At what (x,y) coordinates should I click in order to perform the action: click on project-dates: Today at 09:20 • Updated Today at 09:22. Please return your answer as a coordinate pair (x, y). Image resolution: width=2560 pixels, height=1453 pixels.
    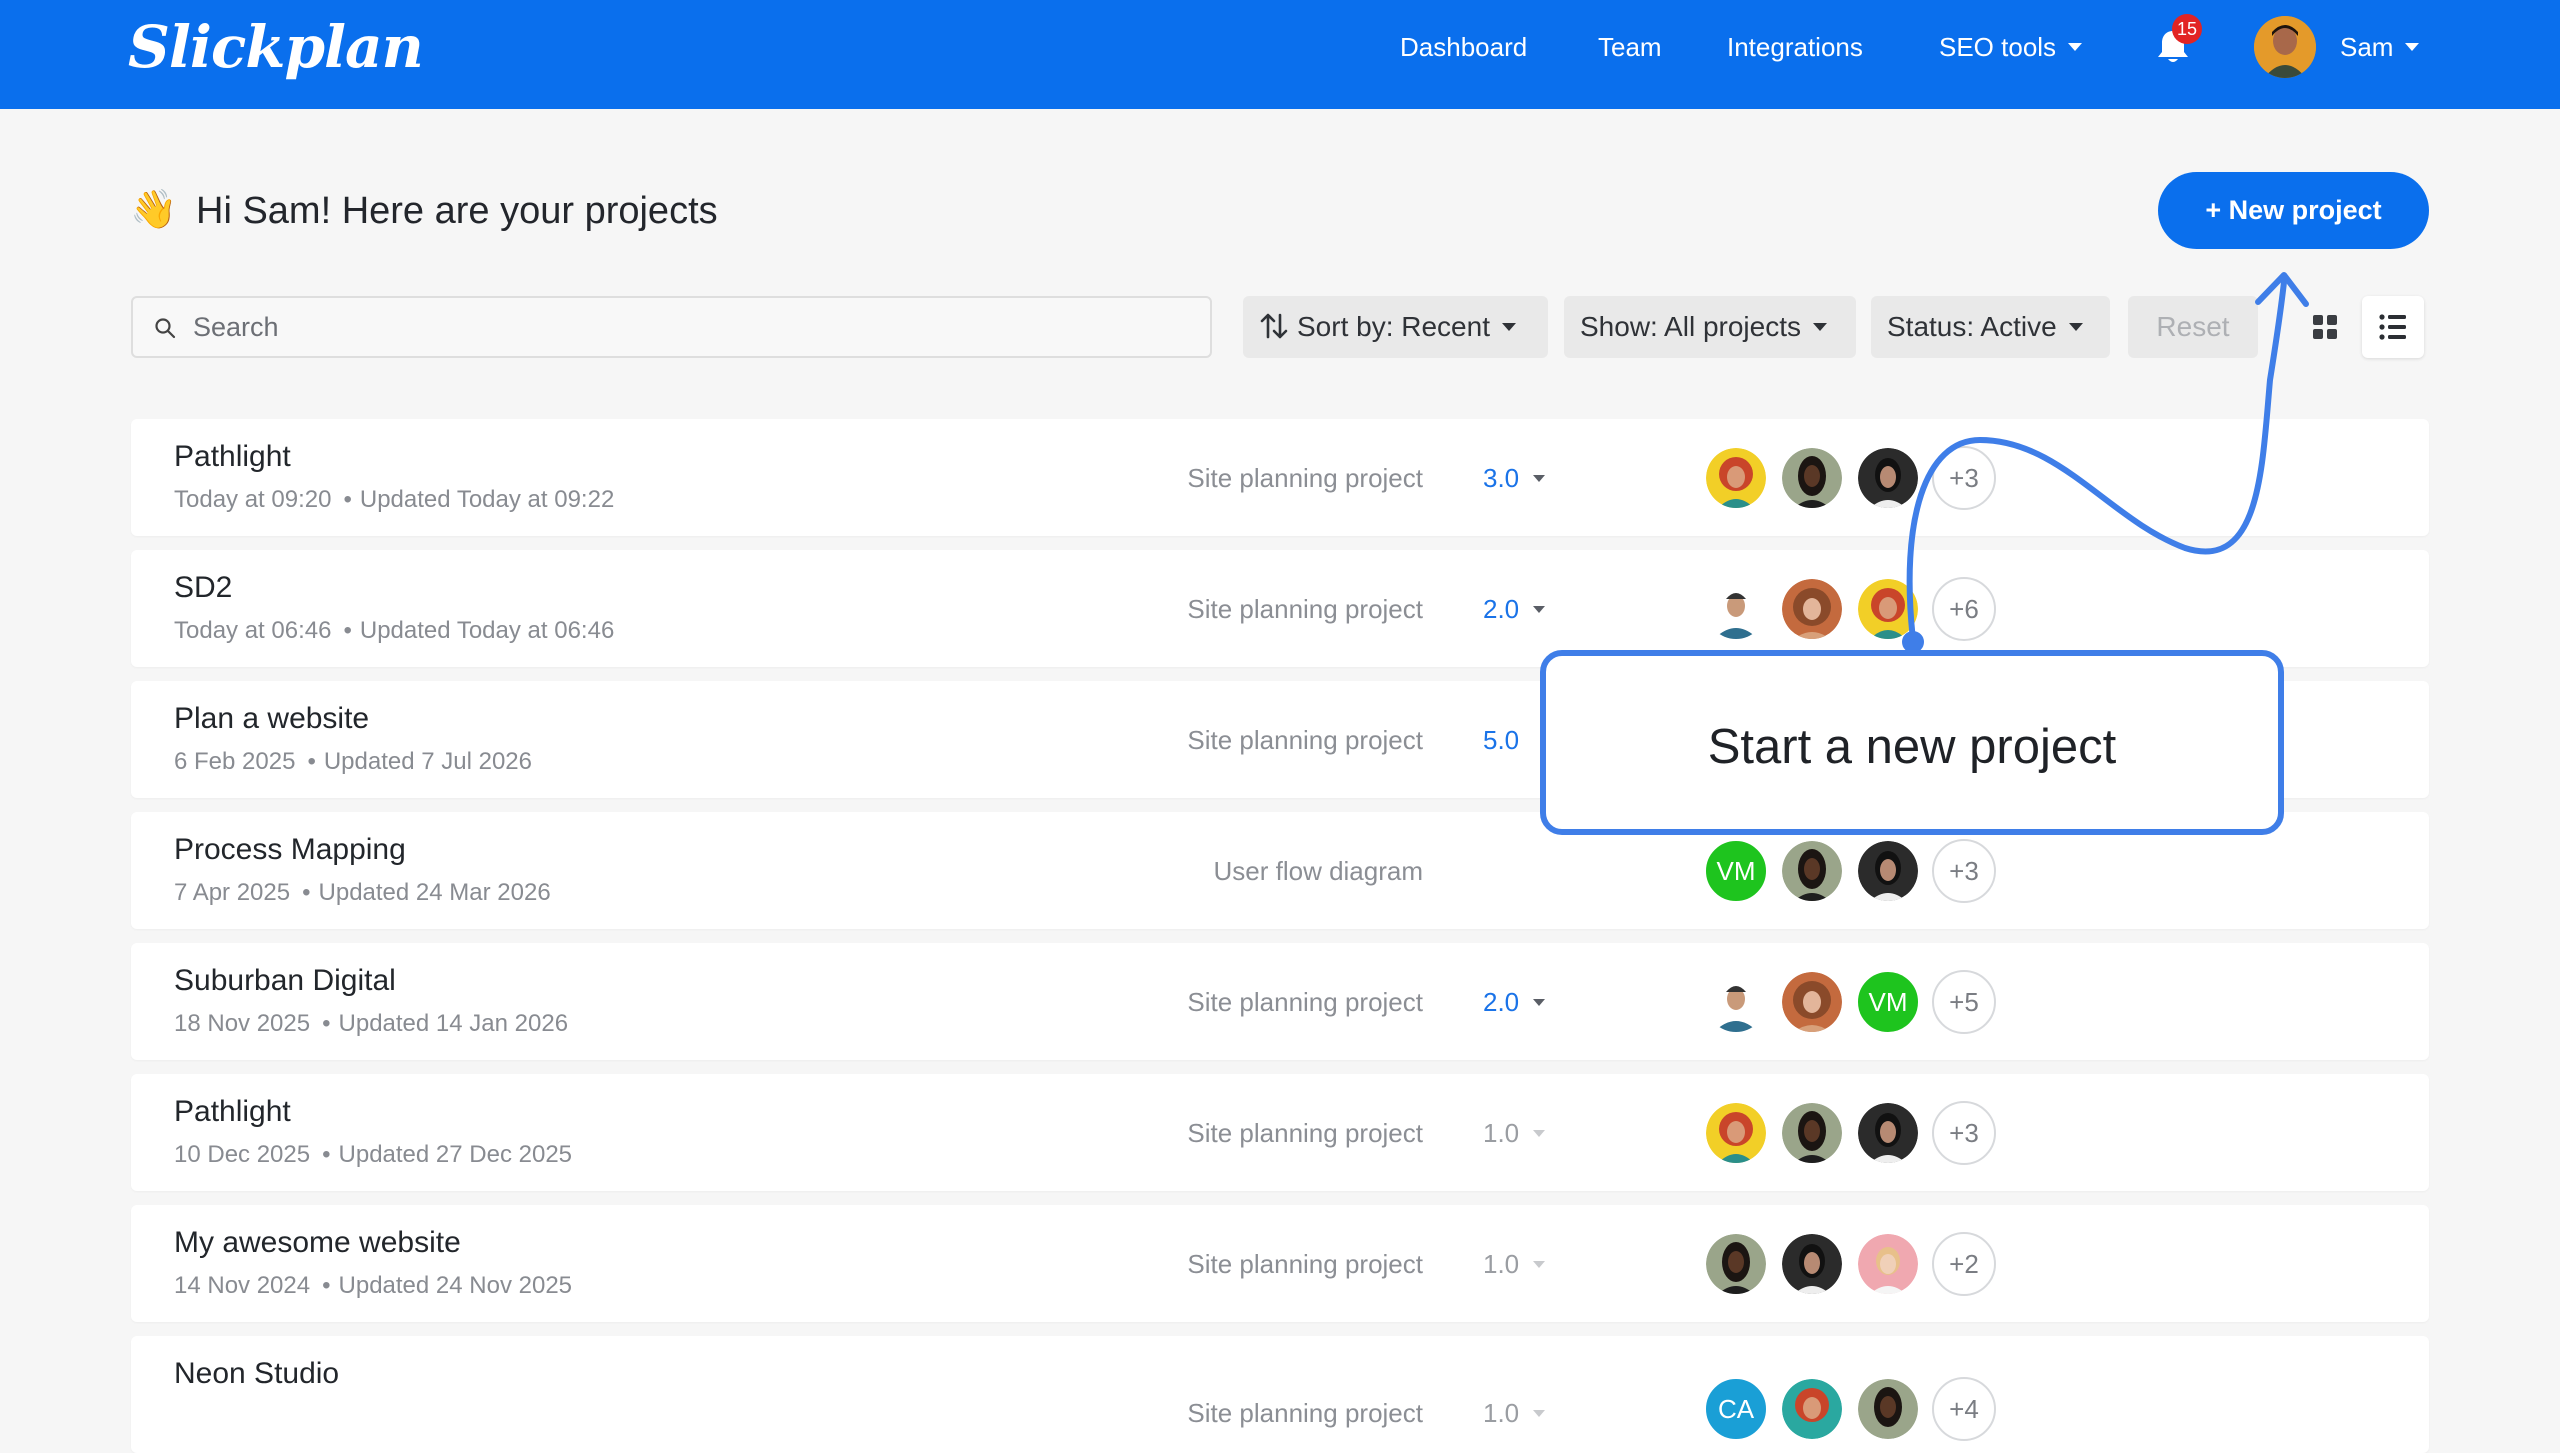
    Looking at the image, I should click on (394, 499).